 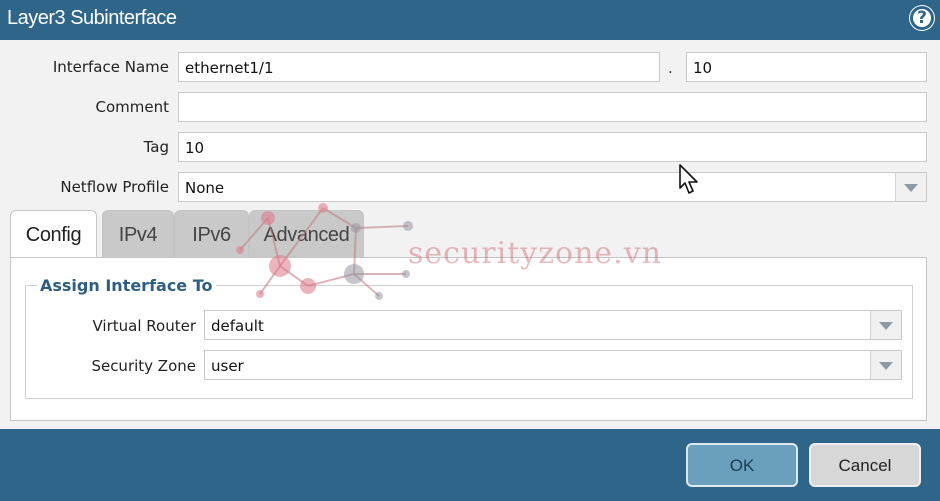 I want to click on netflow-profile-select: None, so click(x=552, y=187).